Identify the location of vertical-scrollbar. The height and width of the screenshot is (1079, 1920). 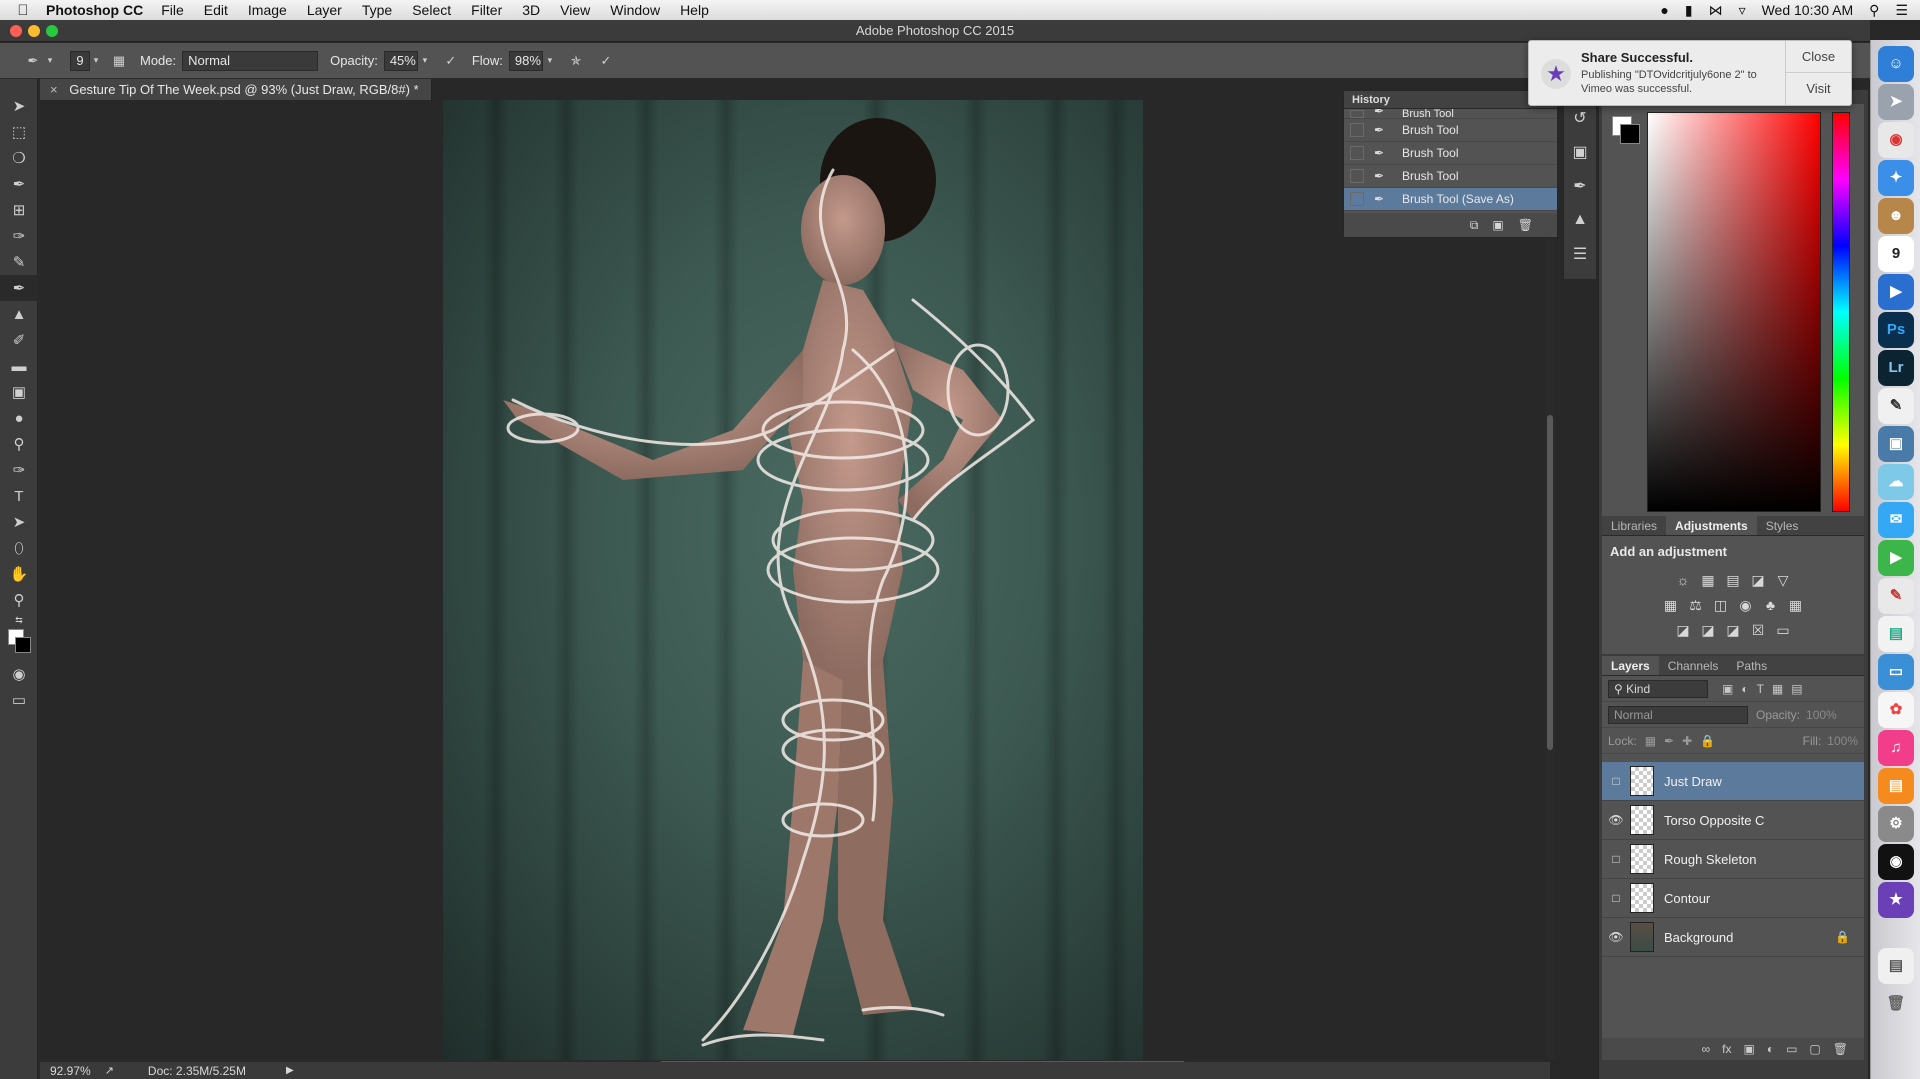
(1550, 580).